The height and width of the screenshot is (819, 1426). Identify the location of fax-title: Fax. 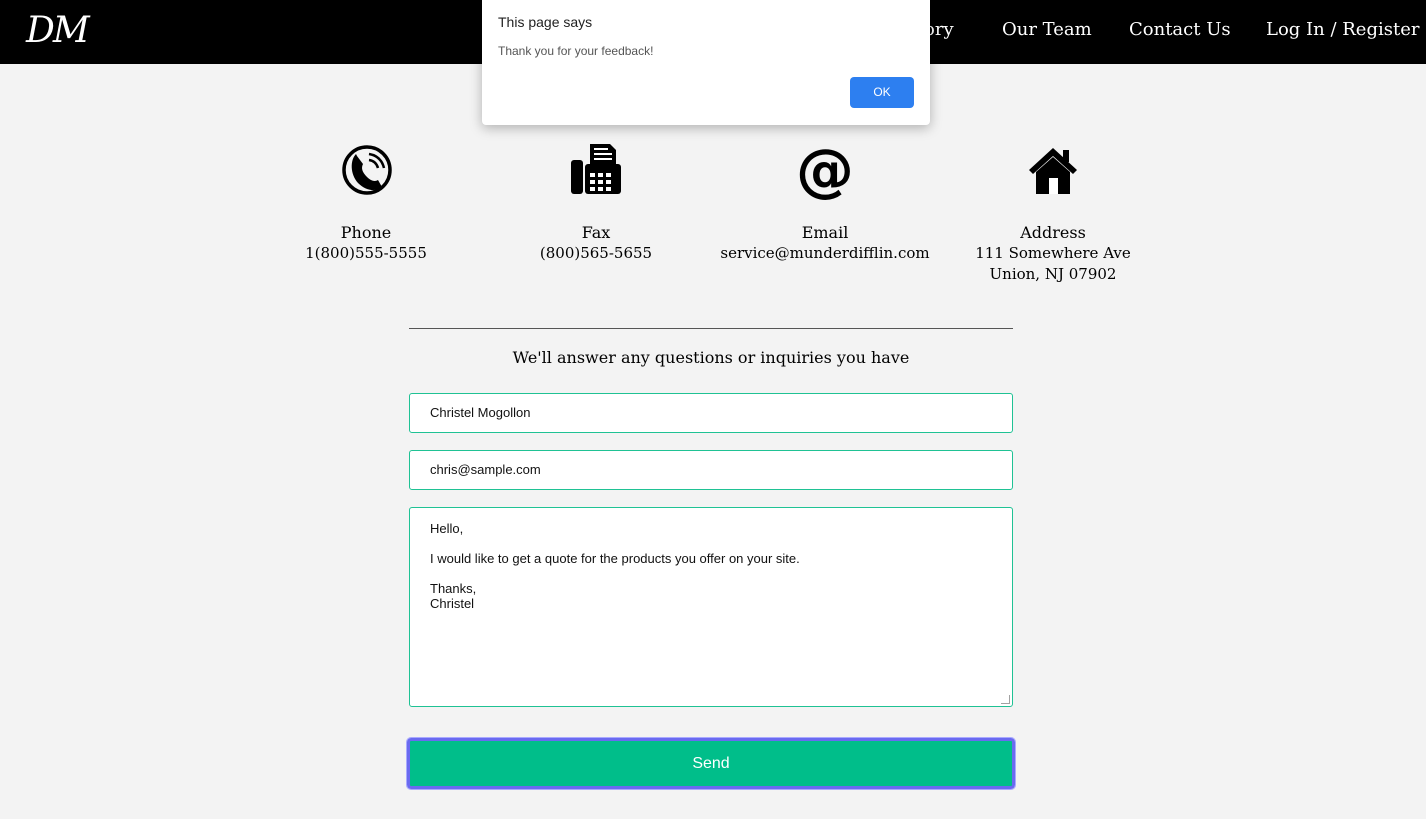
(596, 232).